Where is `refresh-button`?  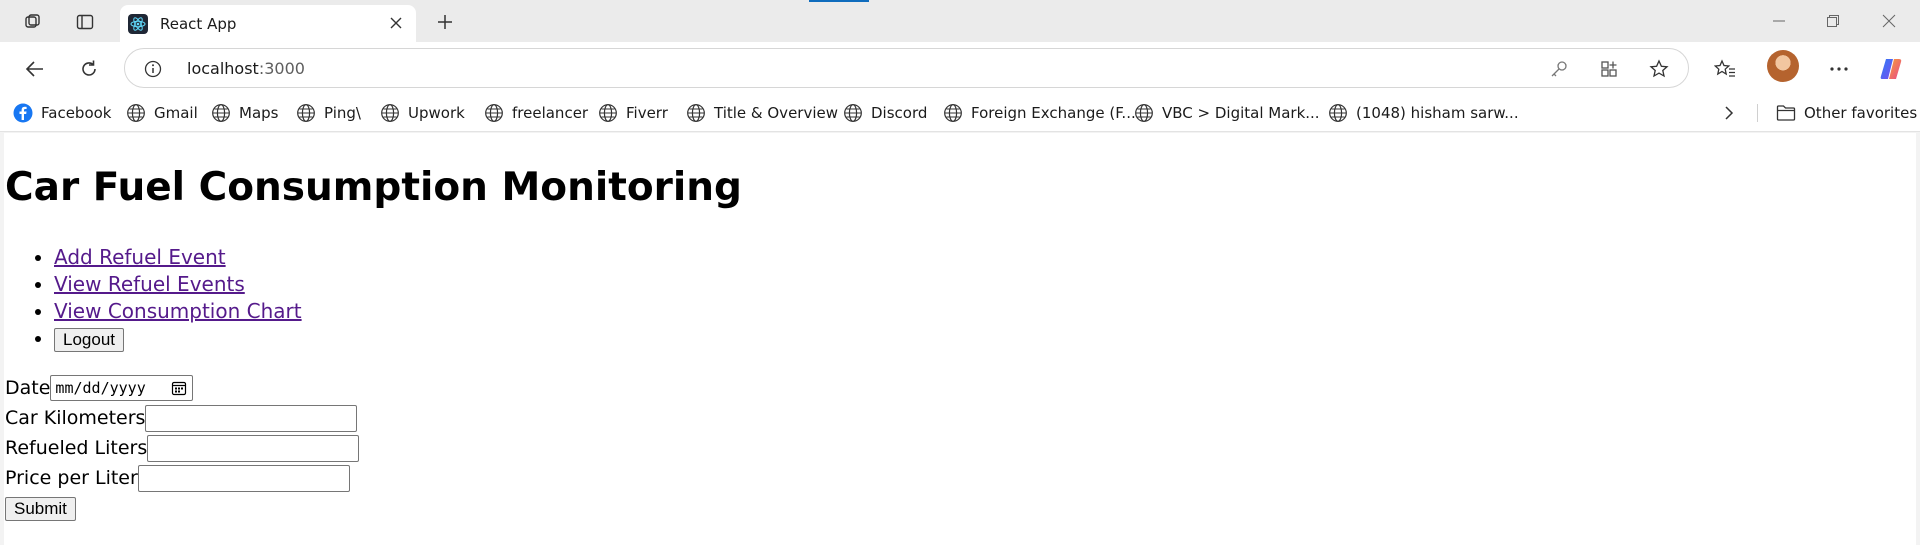 refresh-button is located at coordinates (89, 69).